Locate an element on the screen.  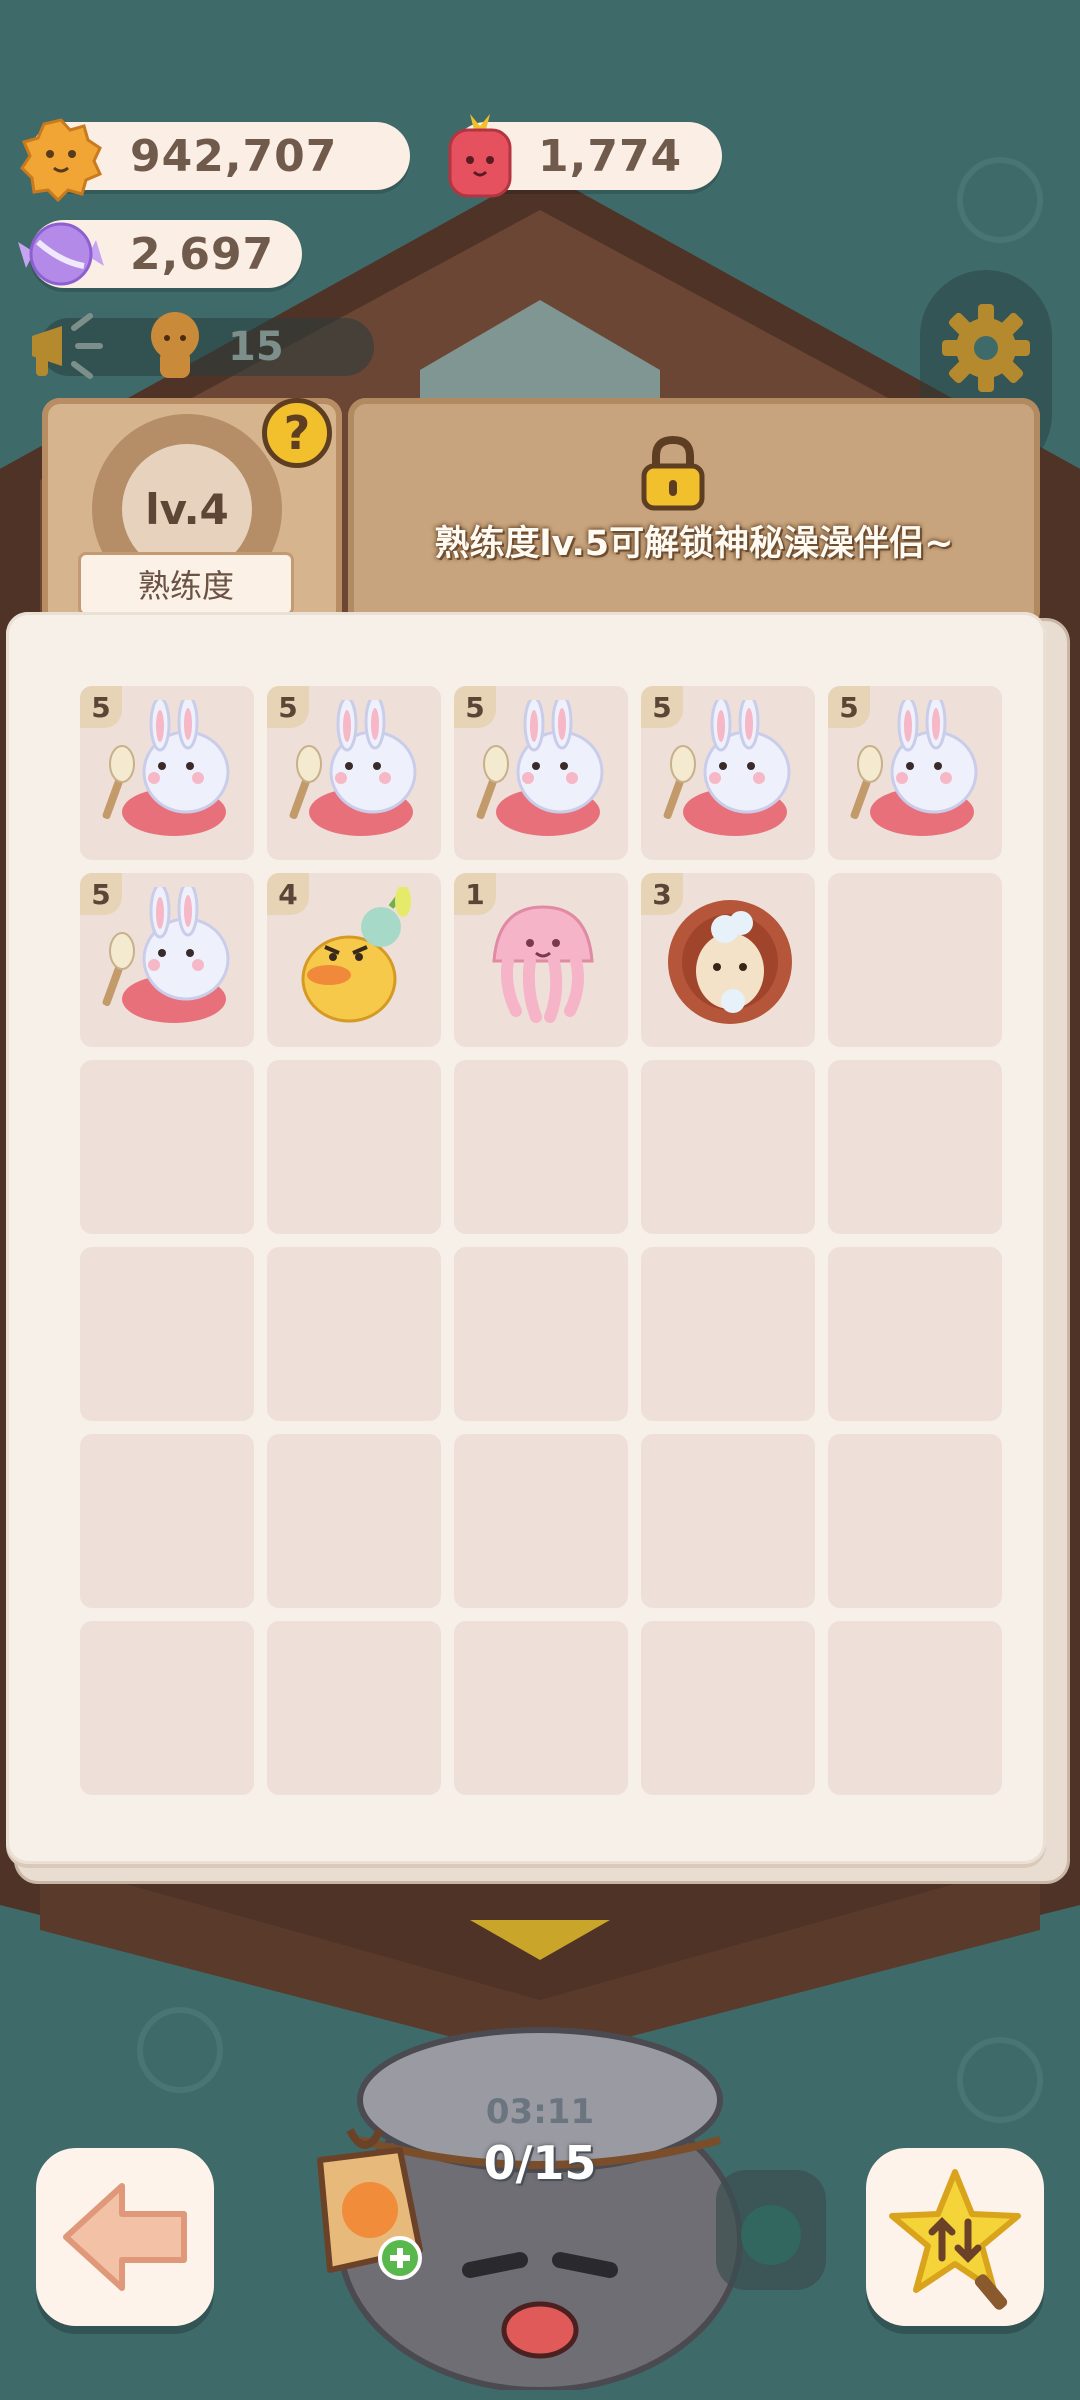
cookie-avatar-icon is located at coordinates (175, 345).